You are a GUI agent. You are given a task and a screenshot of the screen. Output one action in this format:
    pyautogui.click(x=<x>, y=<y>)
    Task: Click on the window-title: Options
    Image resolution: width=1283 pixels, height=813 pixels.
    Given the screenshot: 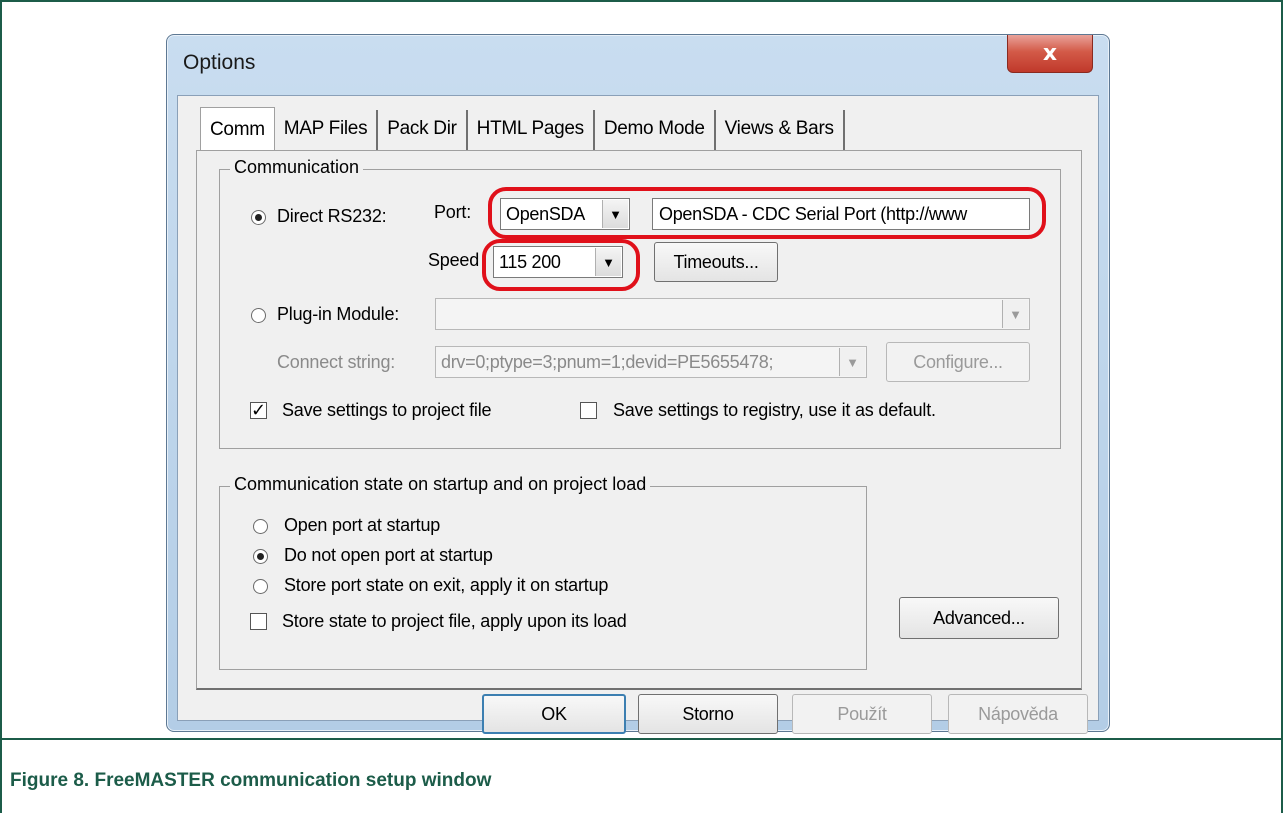 What is the action you would take?
    pyautogui.click(x=219, y=62)
    